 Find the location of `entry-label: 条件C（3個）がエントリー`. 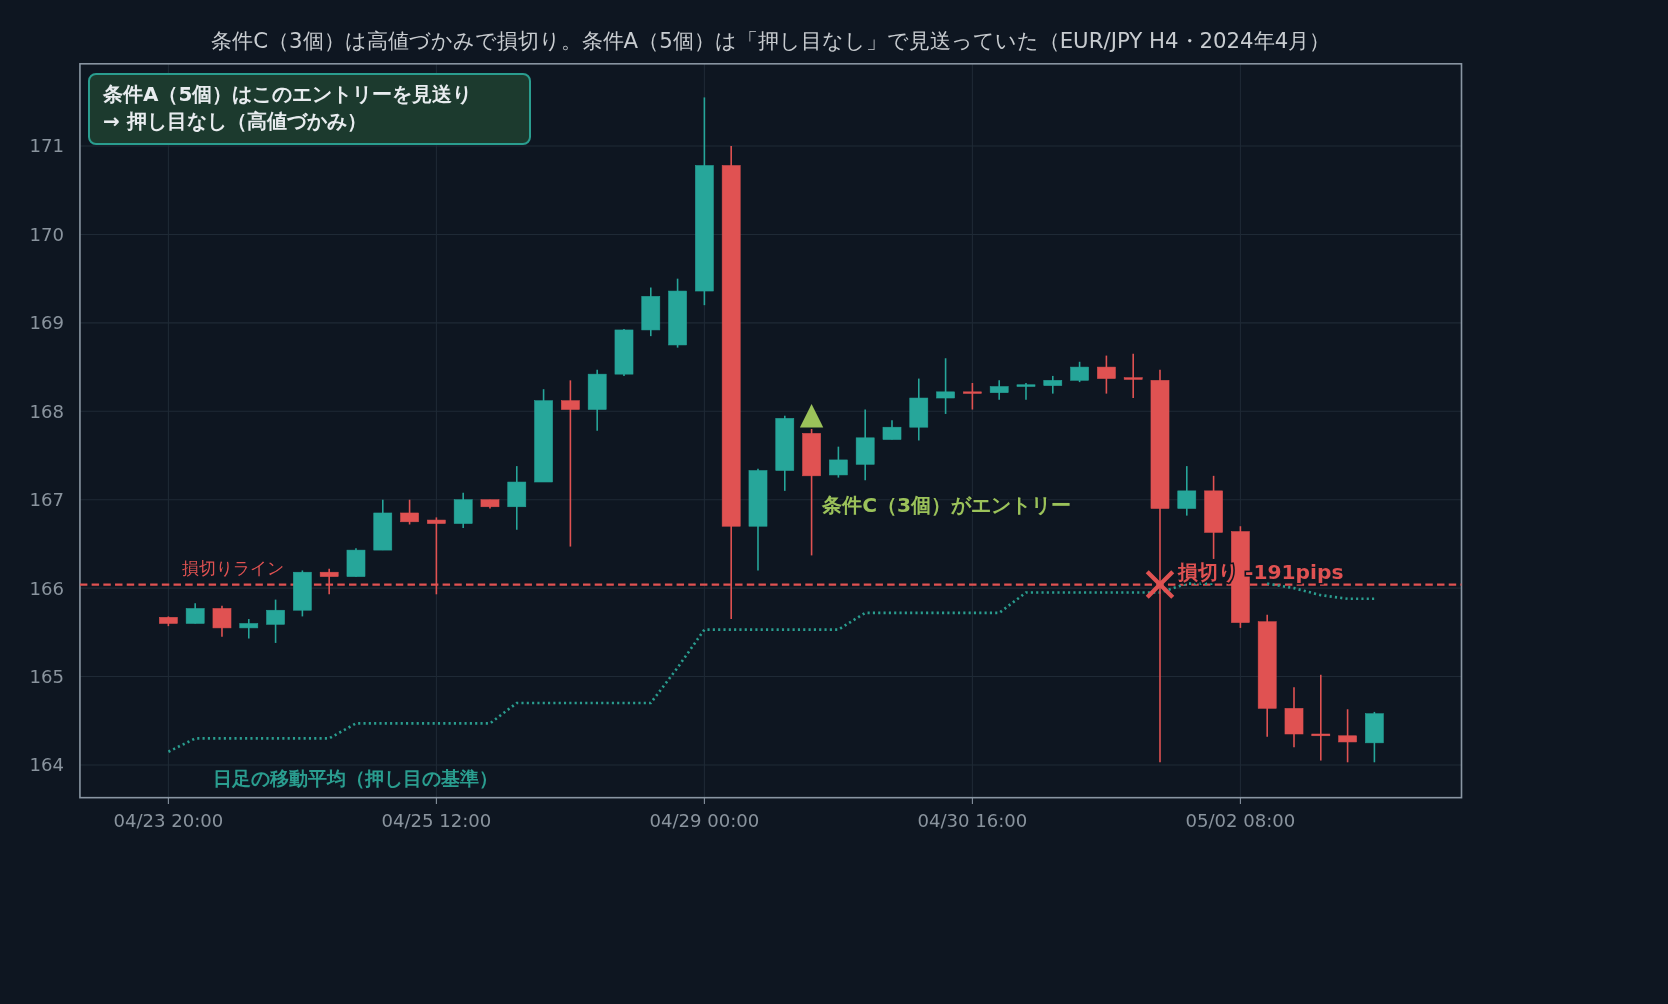

entry-label: 条件C（3個）がエントリー is located at coordinates (947, 504).